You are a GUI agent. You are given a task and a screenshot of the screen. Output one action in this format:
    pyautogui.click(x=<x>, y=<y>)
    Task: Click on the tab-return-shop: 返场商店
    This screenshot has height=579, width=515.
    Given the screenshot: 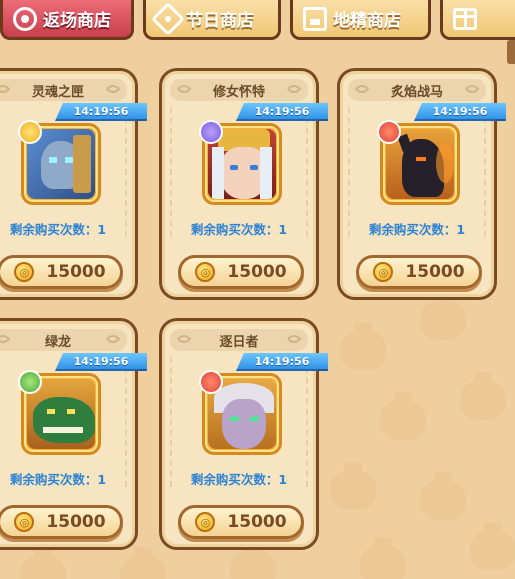 What is the action you would take?
    pyautogui.click(x=67, y=20)
    